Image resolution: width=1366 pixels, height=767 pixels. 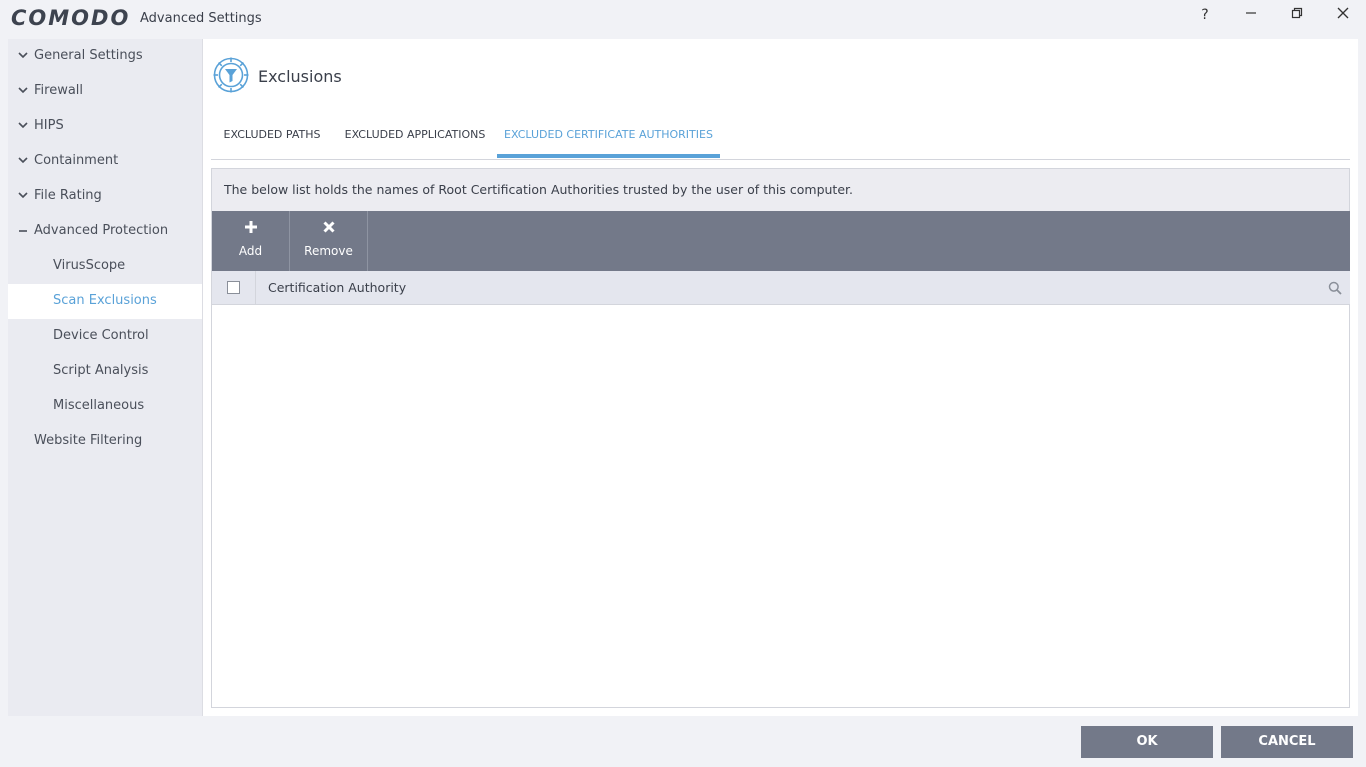 I want to click on tab-excluded-paths: EXCLUDED PATHS, so click(x=272, y=137).